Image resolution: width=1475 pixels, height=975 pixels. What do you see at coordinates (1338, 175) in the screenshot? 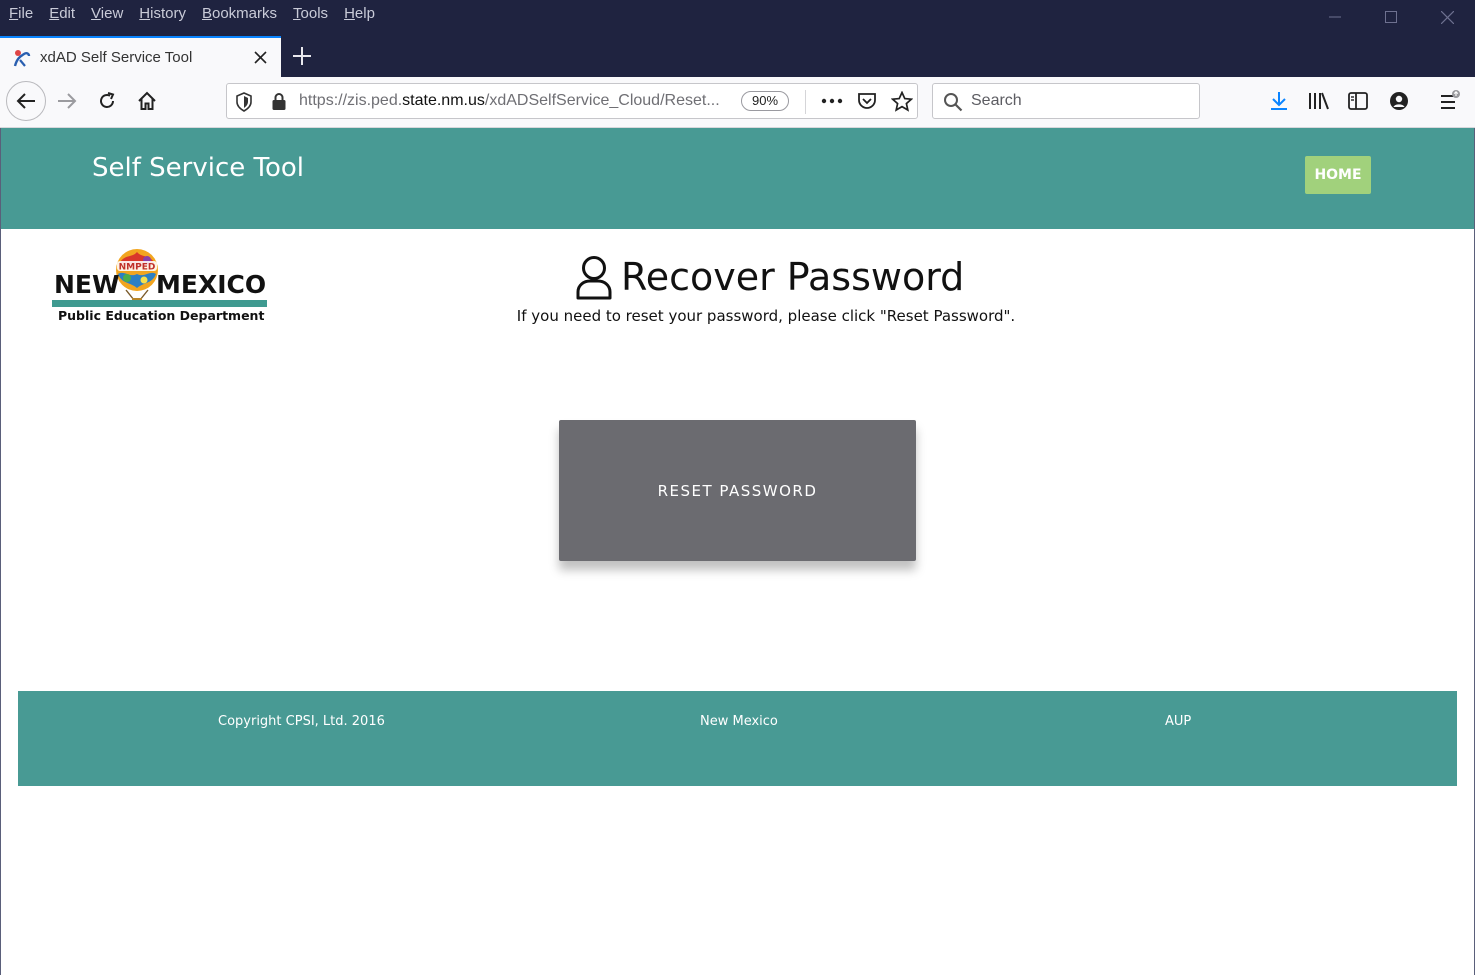
I see `home-button: HOME` at bounding box center [1338, 175].